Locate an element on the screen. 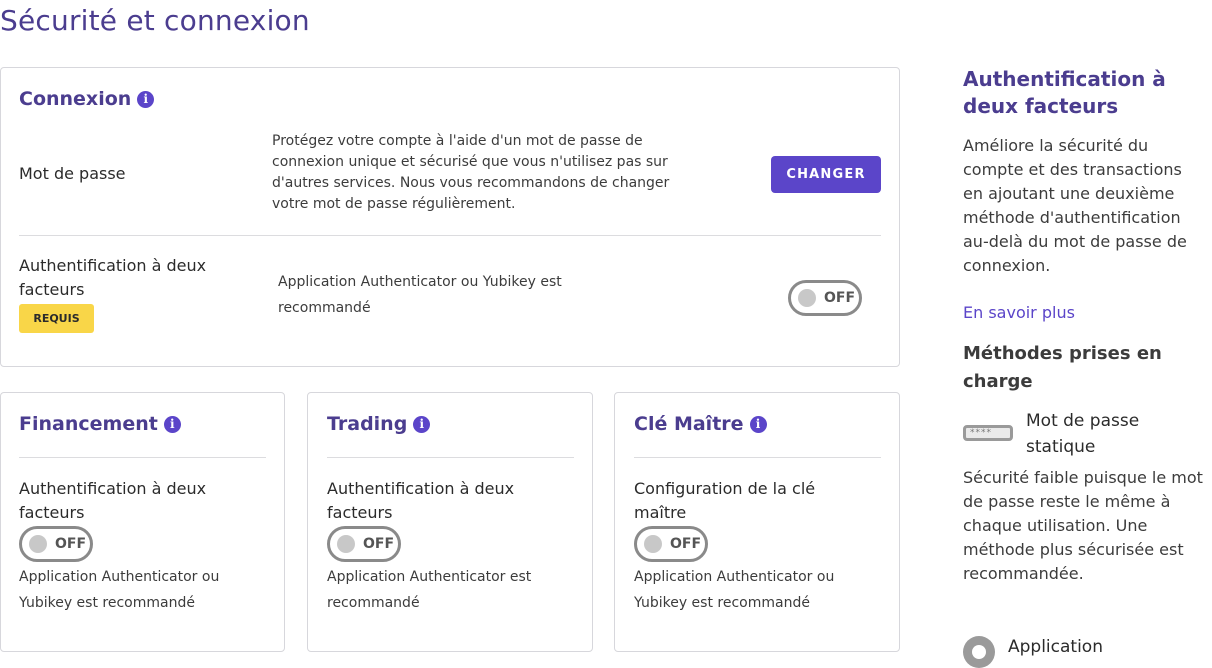 This screenshot has height=668, width=1212. change-password-button: CHANGER is located at coordinates (826, 174).